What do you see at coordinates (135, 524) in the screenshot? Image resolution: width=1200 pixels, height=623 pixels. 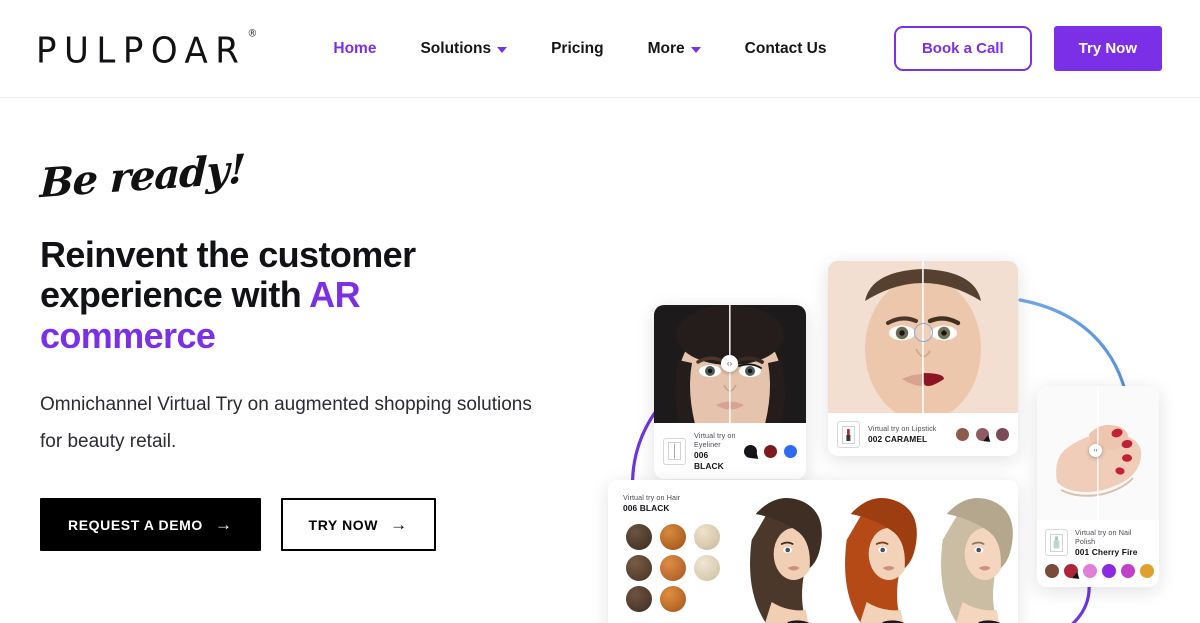 I see `request-a-demo-label: REQUEST A DEMO` at bounding box center [135, 524].